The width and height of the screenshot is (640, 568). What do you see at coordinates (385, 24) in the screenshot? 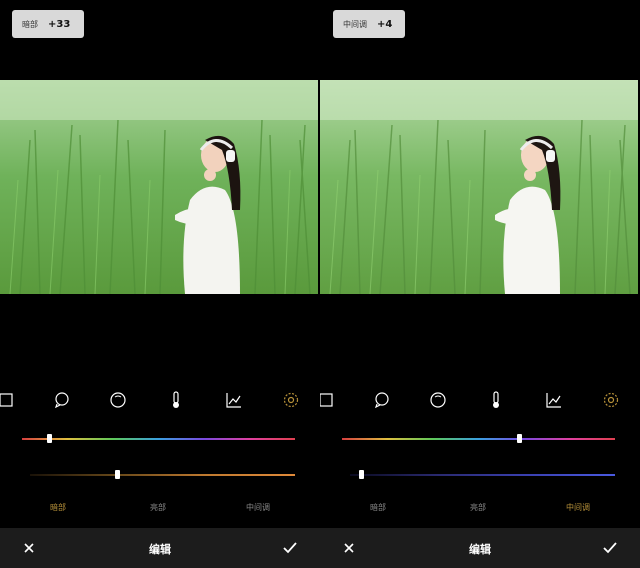
I see `adjustment-value: +4` at bounding box center [385, 24].